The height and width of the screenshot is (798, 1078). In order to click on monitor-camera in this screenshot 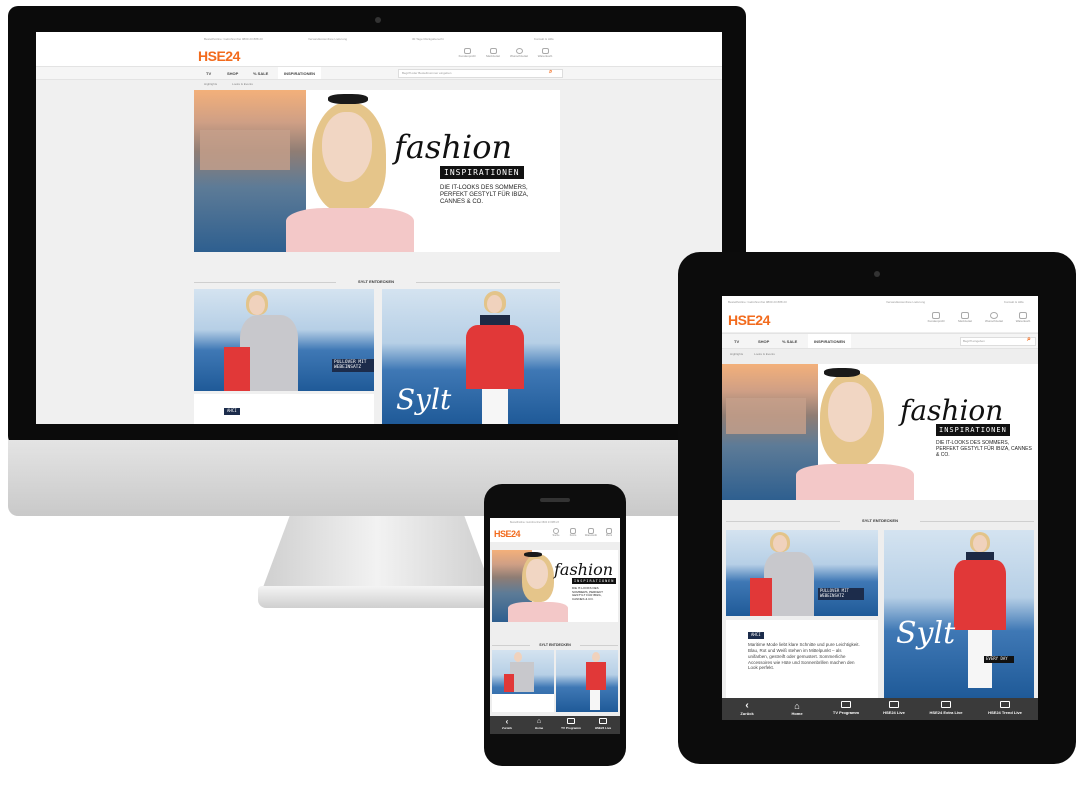, I will do `click(378, 20)`.